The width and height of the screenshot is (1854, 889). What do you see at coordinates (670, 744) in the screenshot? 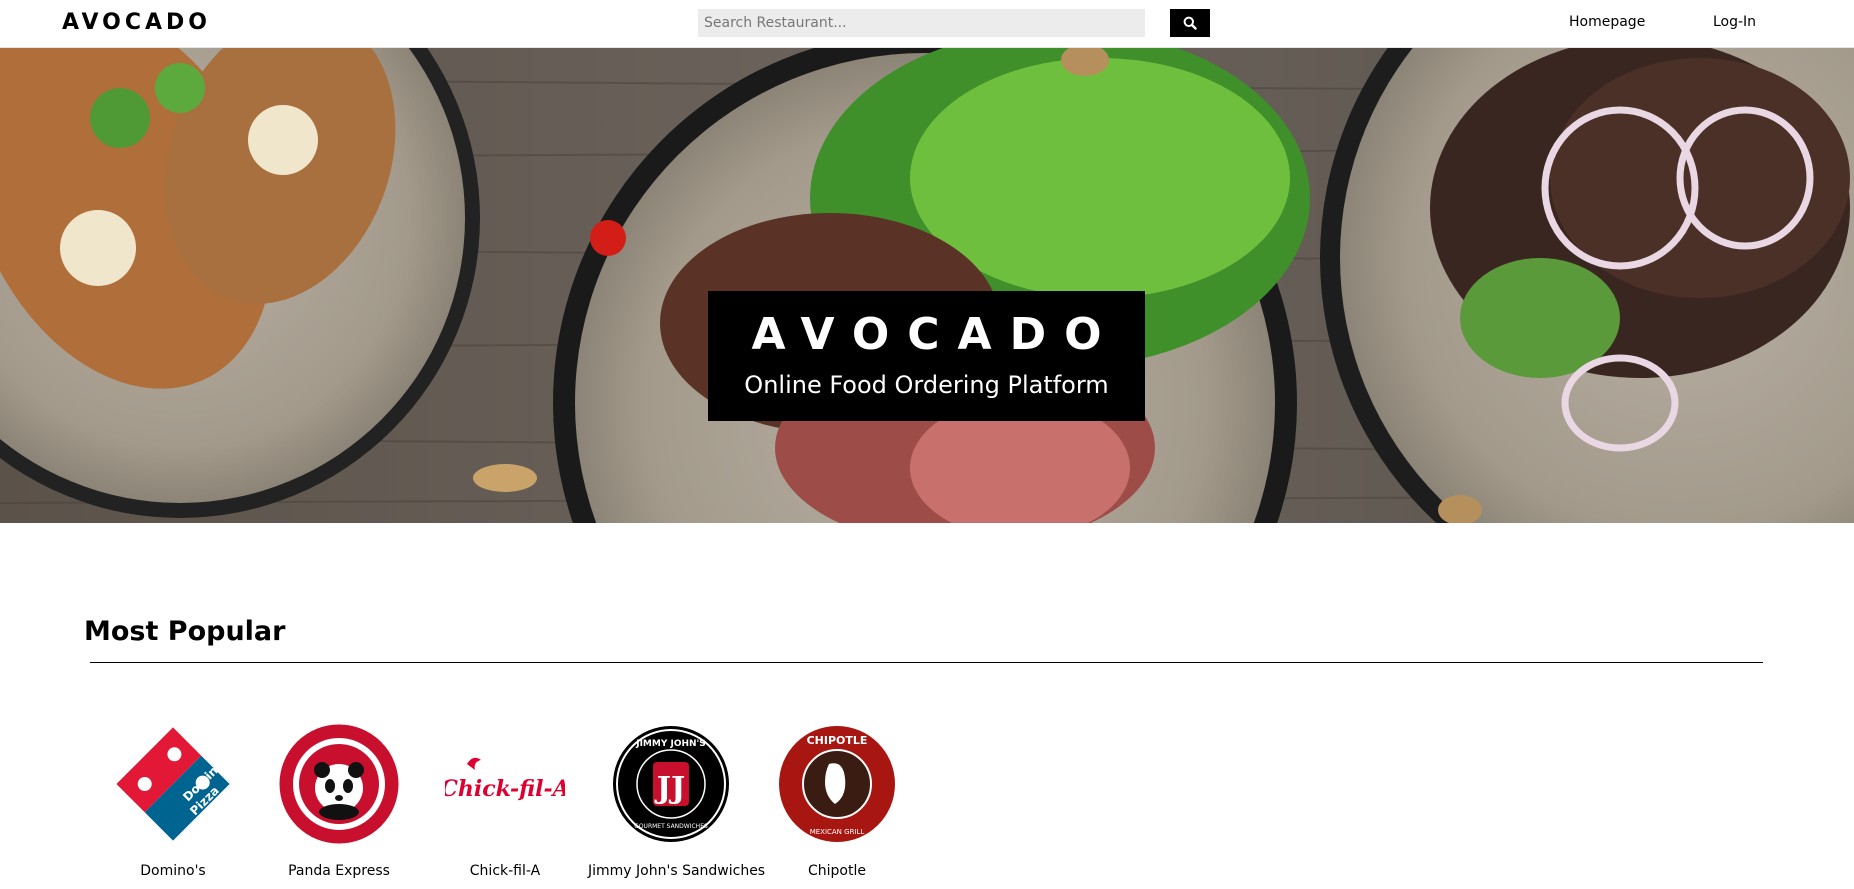
I see `svg-text: JIMMY JOHN'S` at bounding box center [670, 744].